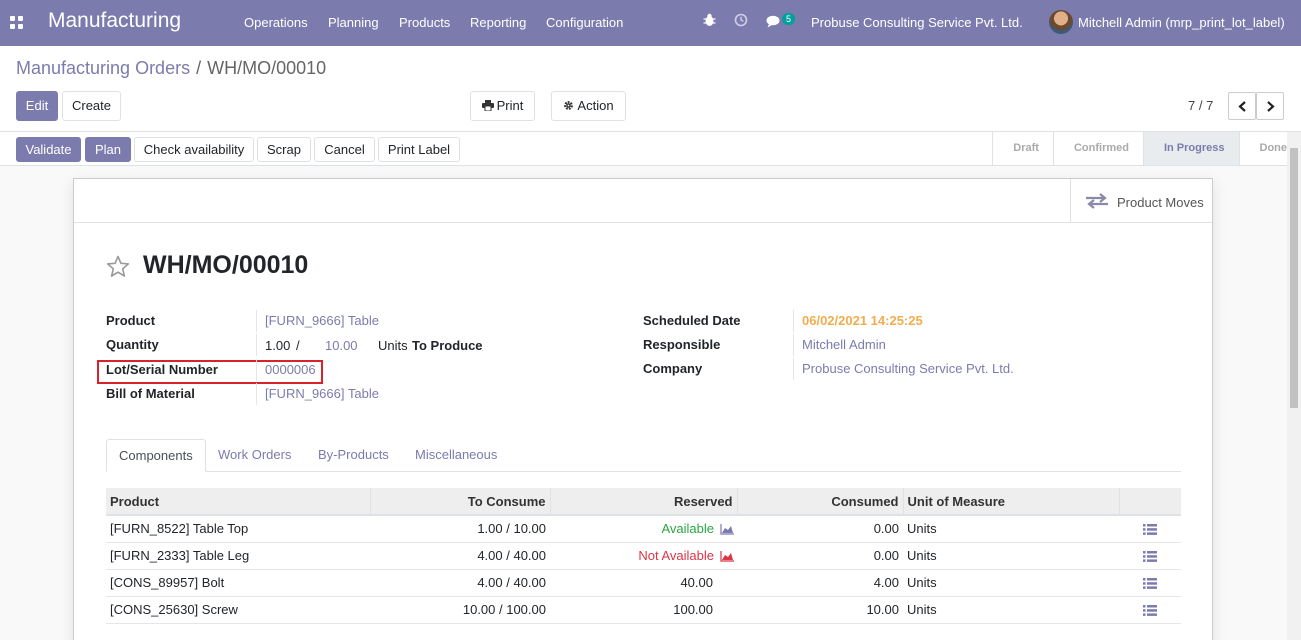 The width and height of the screenshot is (1301, 640). I want to click on row-detail-cell, so click(1150, 529).